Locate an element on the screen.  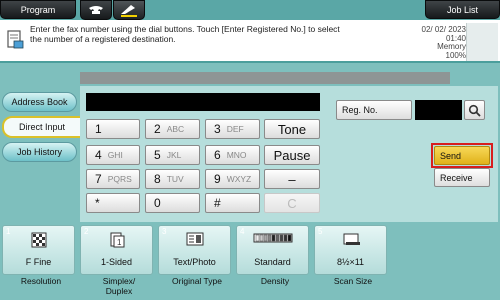
key-digit: 4 is located at coordinates (98, 155).